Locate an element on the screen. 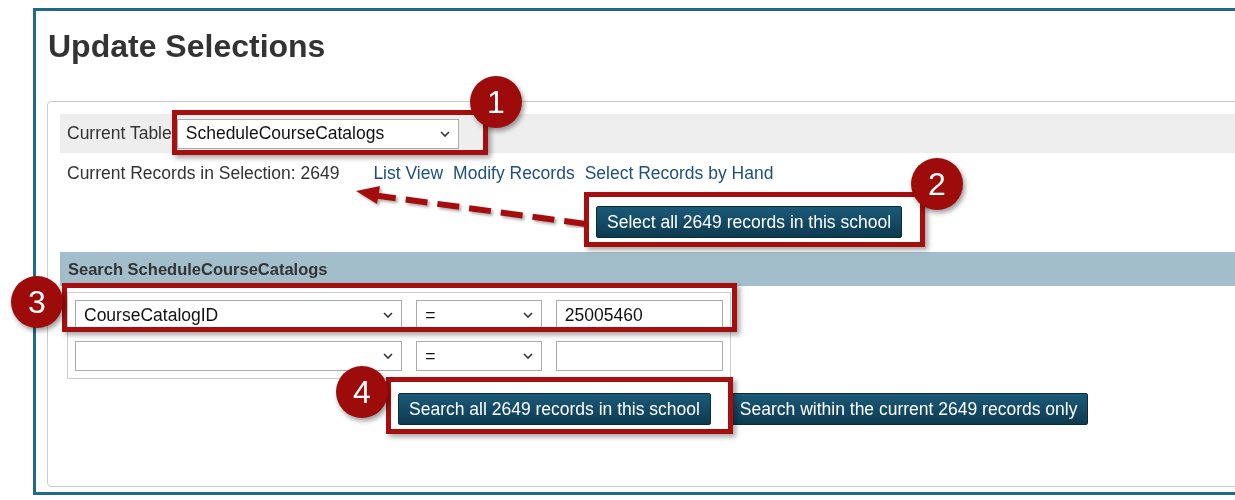 The image size is (1235, 500). input-field is located at coordinates (639, 356).